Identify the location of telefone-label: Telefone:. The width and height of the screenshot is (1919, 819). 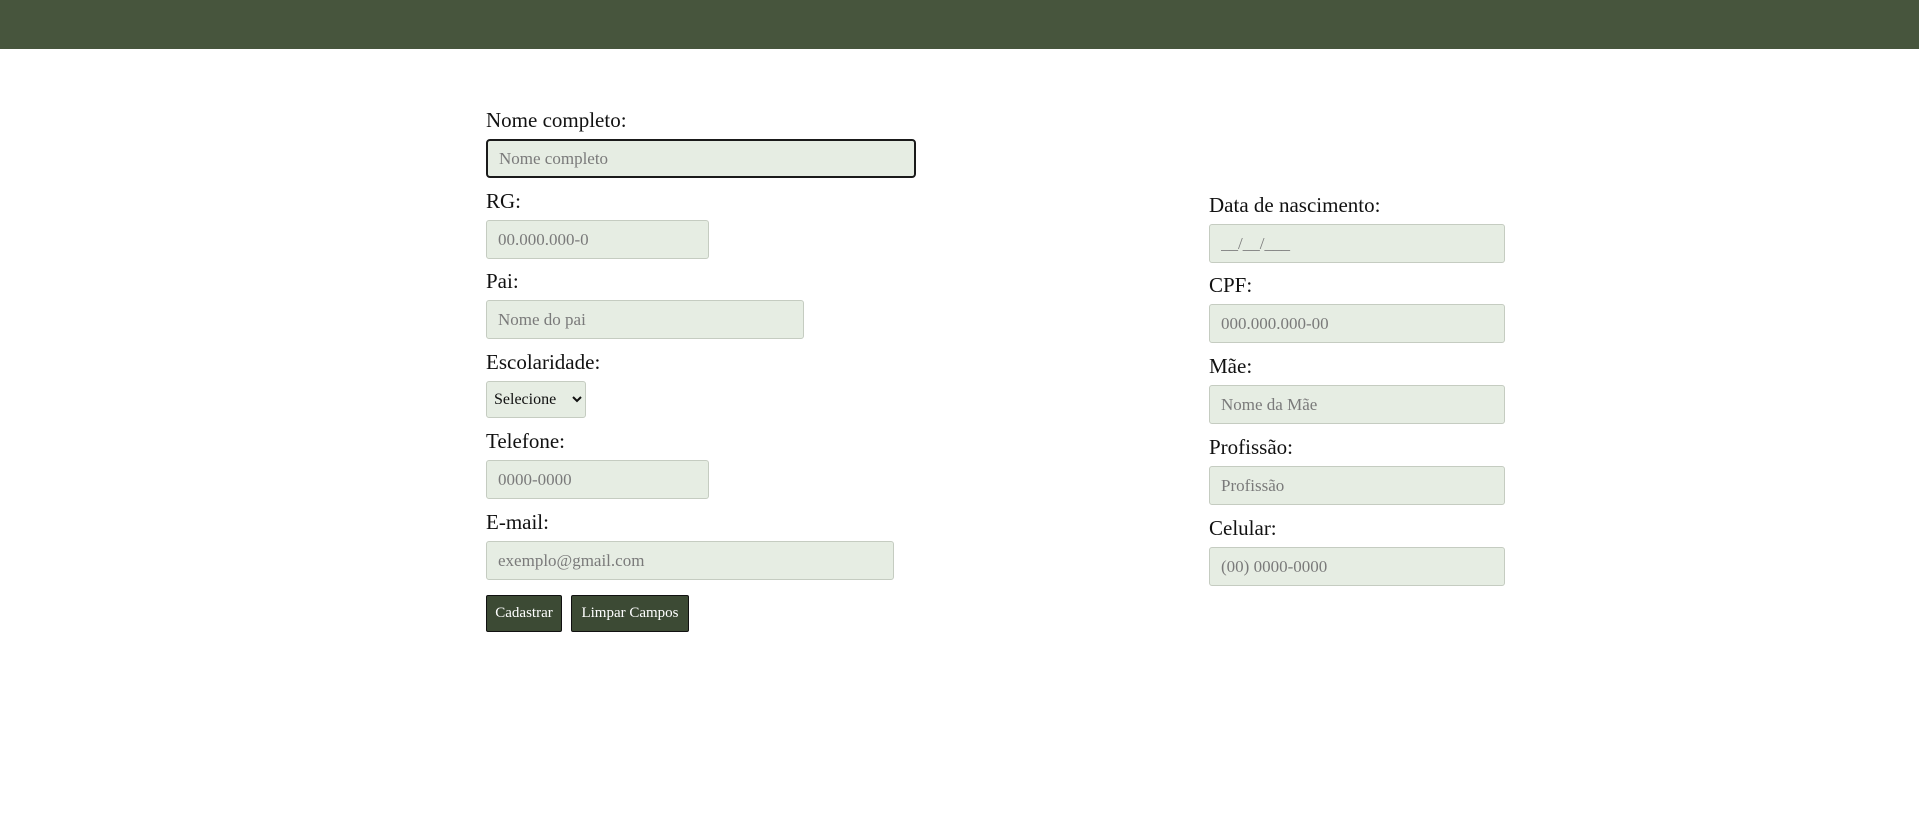
(525, 441).